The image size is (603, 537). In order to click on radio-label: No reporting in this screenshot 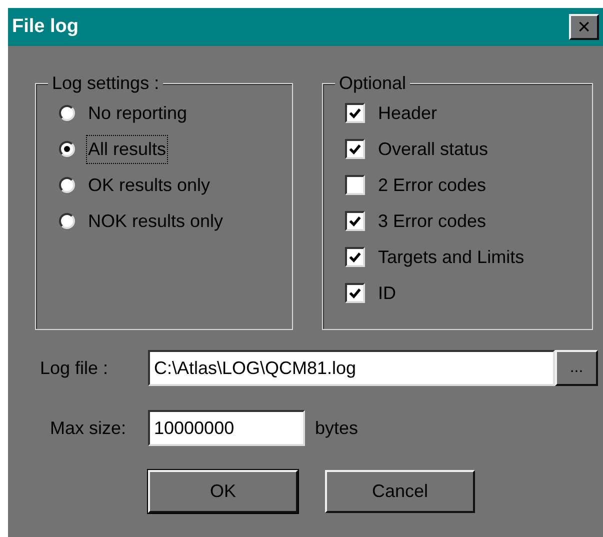, I will do `click(137, 113)`.